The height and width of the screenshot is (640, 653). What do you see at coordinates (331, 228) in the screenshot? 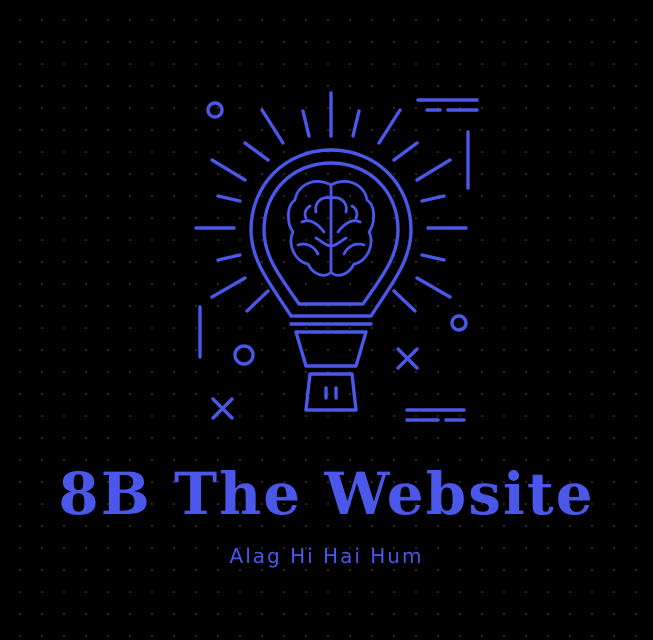
I see `brain-icon` at bounding box center [331, 228].